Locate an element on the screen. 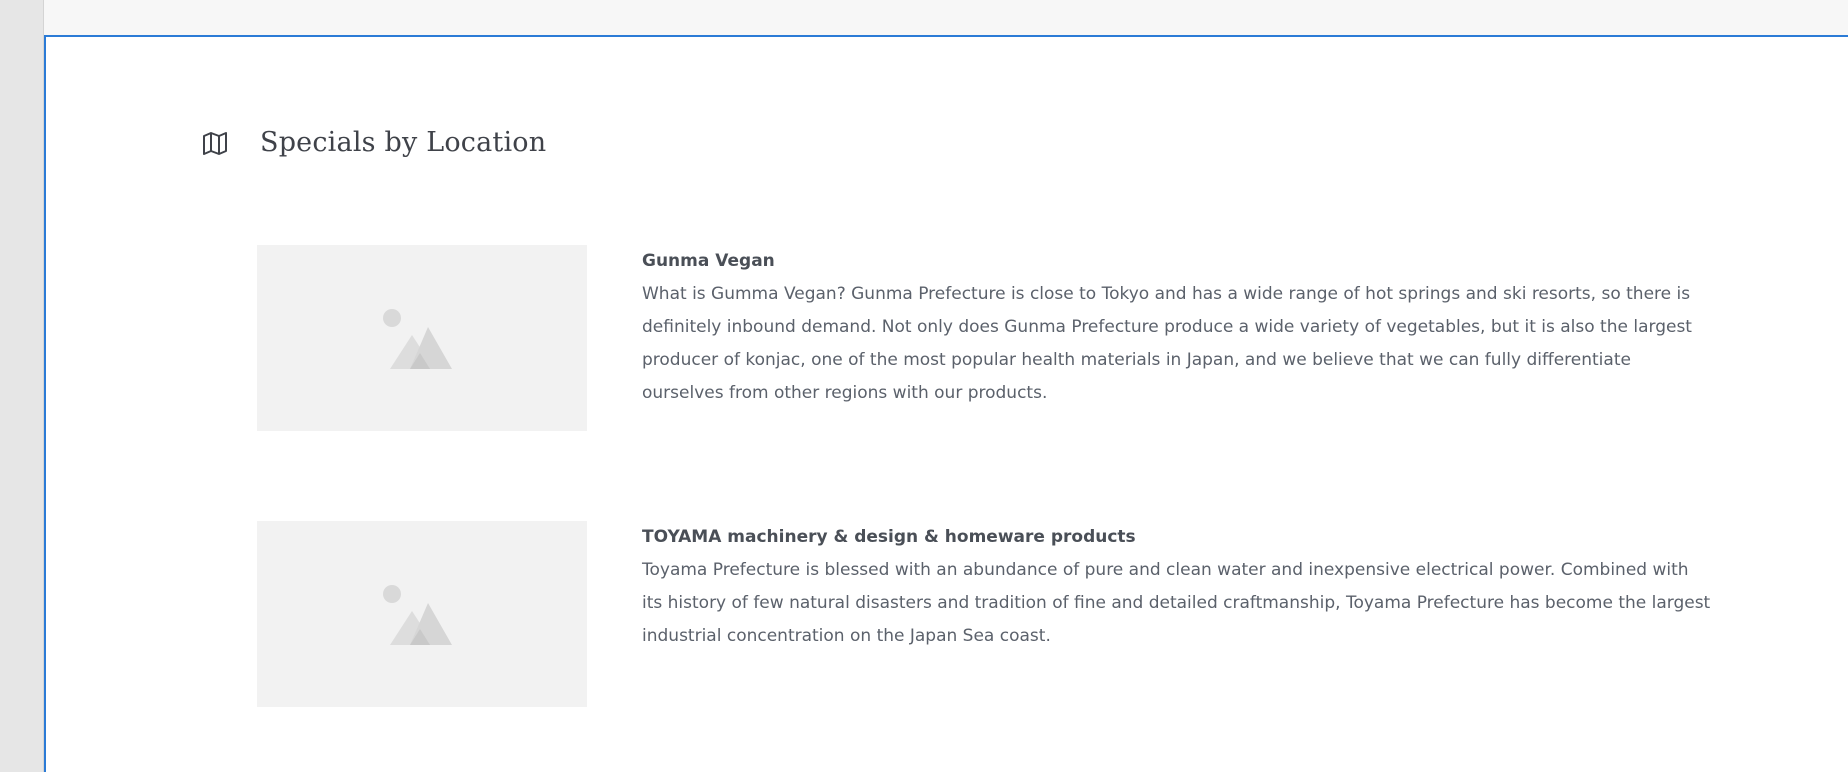 The height and width of the screenshot is (772, 1848). section-title: Specials by Location is located at coordinates (403, 142).